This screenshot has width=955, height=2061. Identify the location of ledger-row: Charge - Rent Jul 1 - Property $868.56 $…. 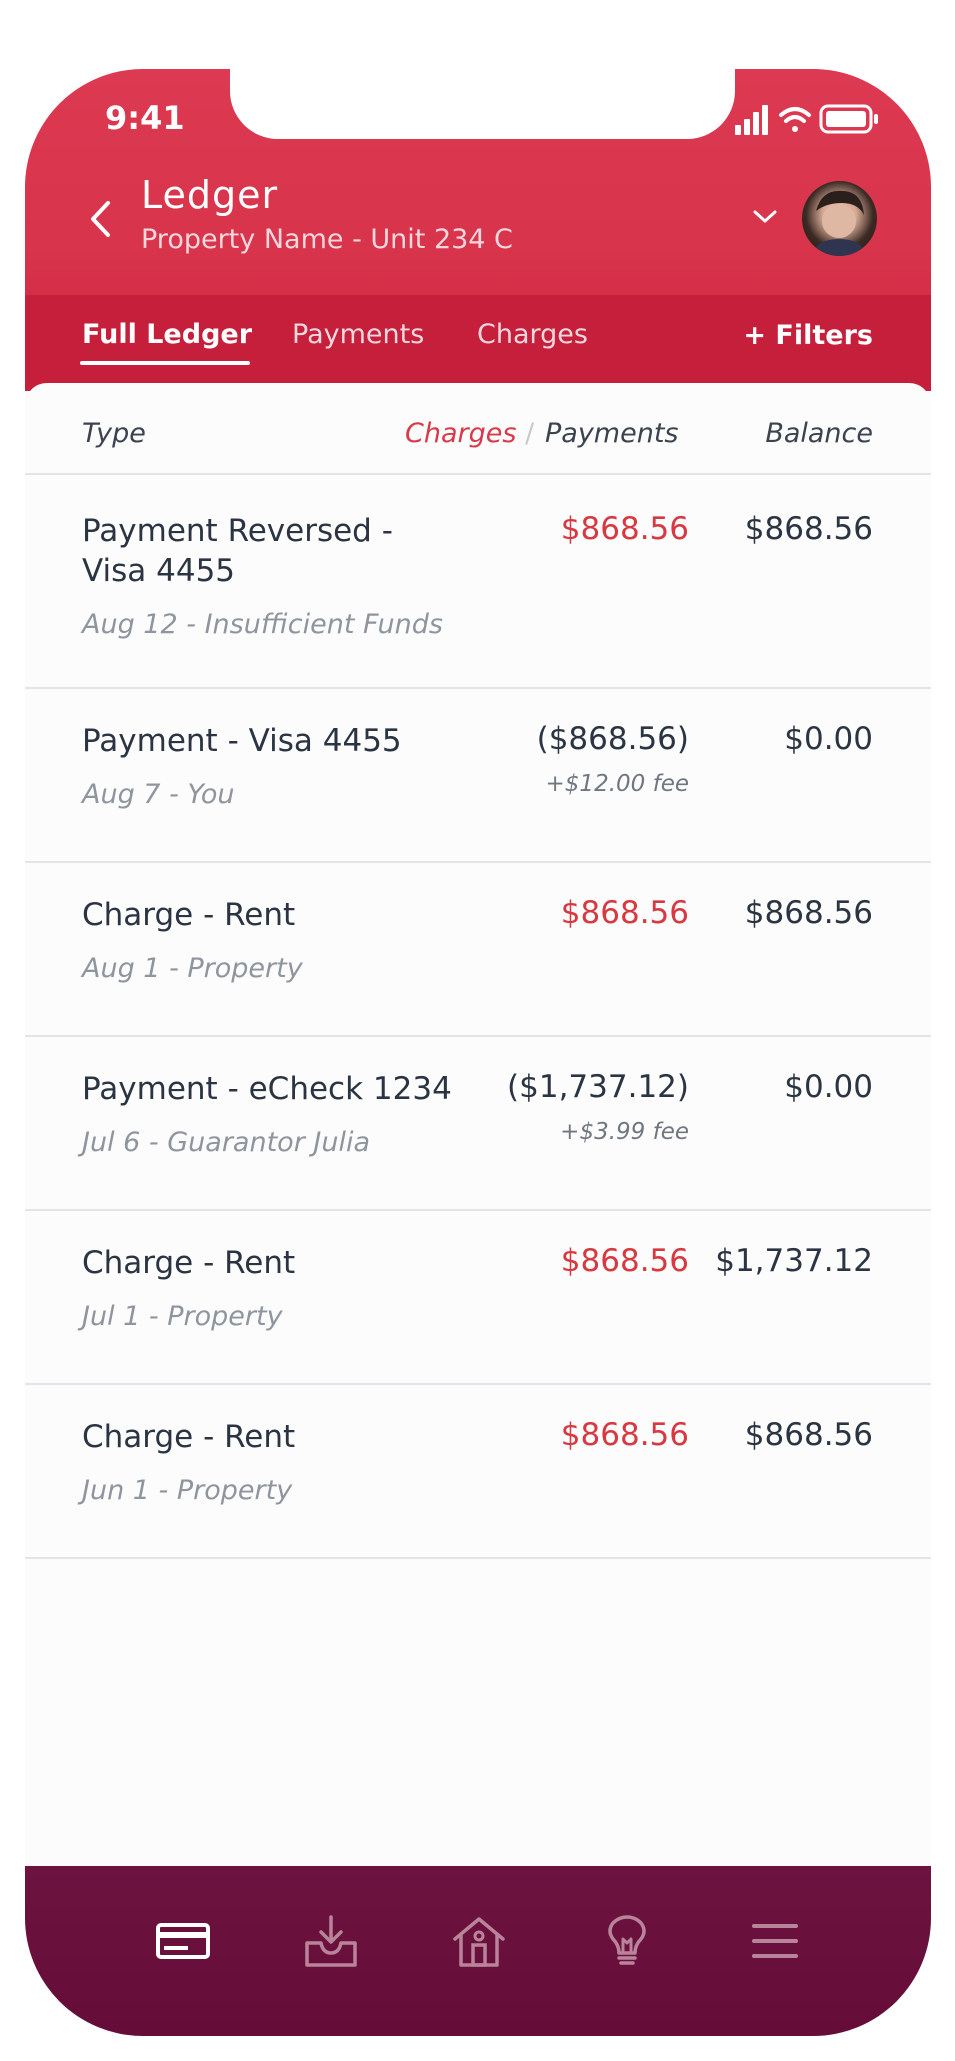
(478, 1297).